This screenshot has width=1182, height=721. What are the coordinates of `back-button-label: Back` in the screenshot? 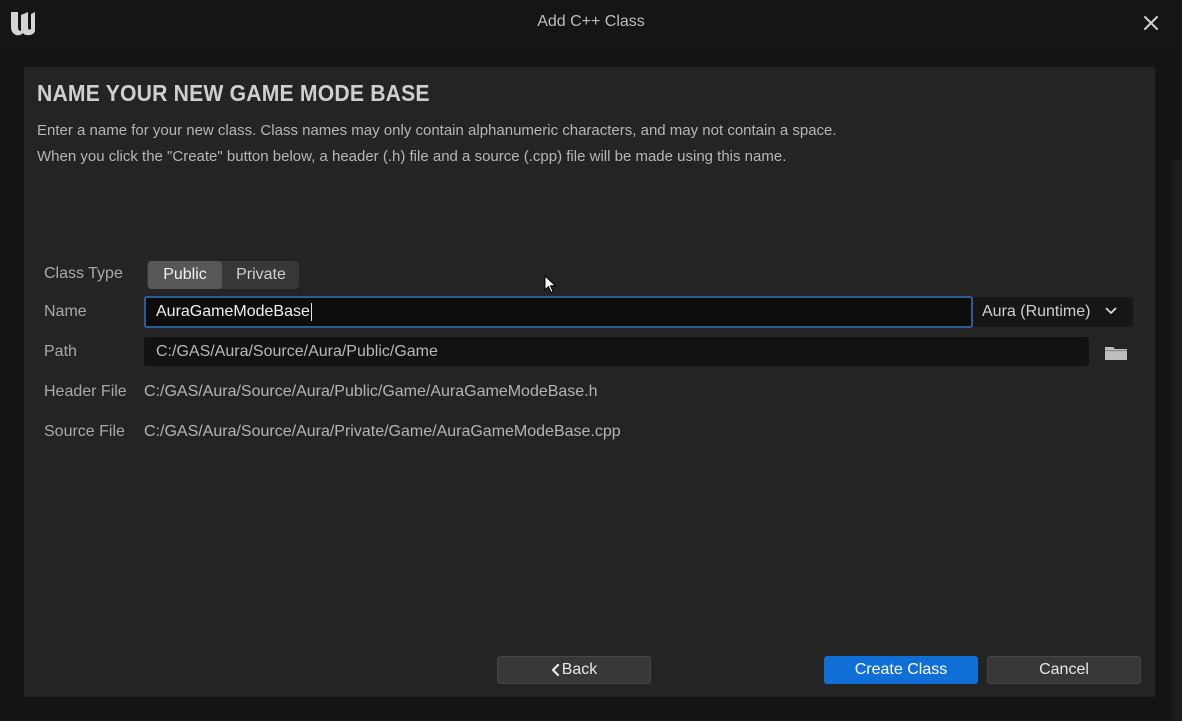 It's located at (579, 669).